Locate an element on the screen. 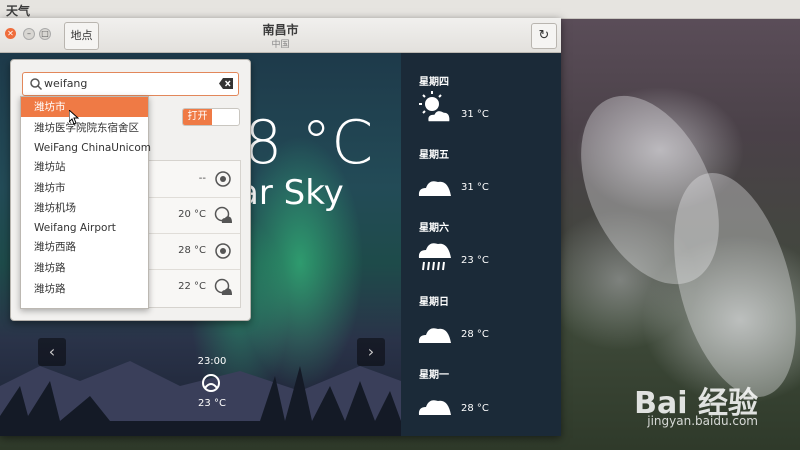  current-condition: ar Sky is located at coordinates (291, 193).